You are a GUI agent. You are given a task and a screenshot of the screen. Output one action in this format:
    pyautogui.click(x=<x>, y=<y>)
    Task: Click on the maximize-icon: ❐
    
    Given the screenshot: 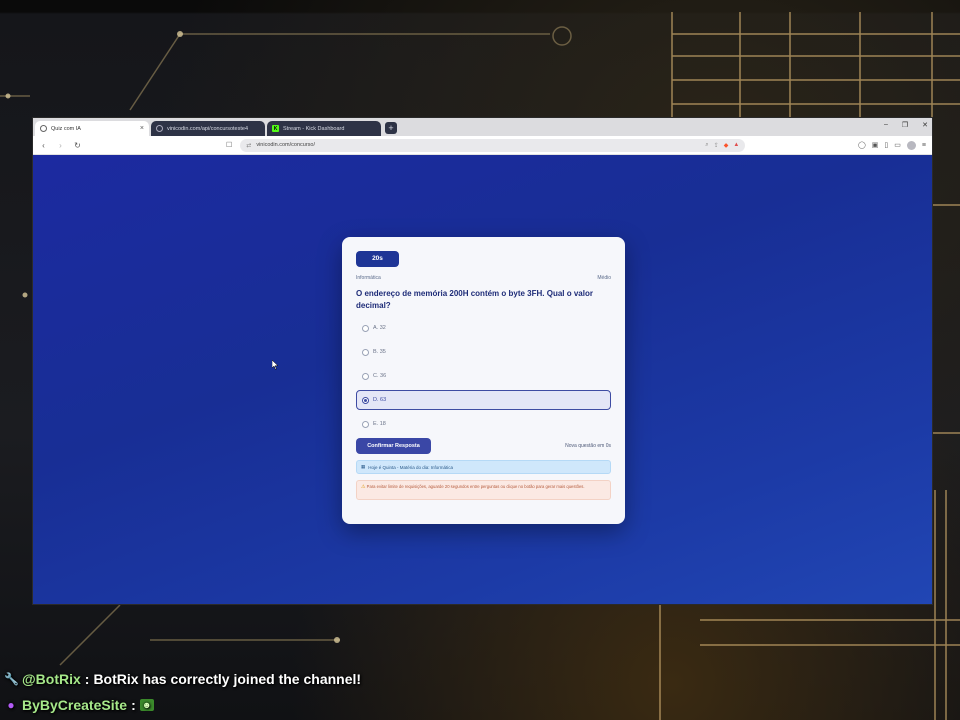 What is the action you would take?
    pyautogui.click(x=905, y=125)
    